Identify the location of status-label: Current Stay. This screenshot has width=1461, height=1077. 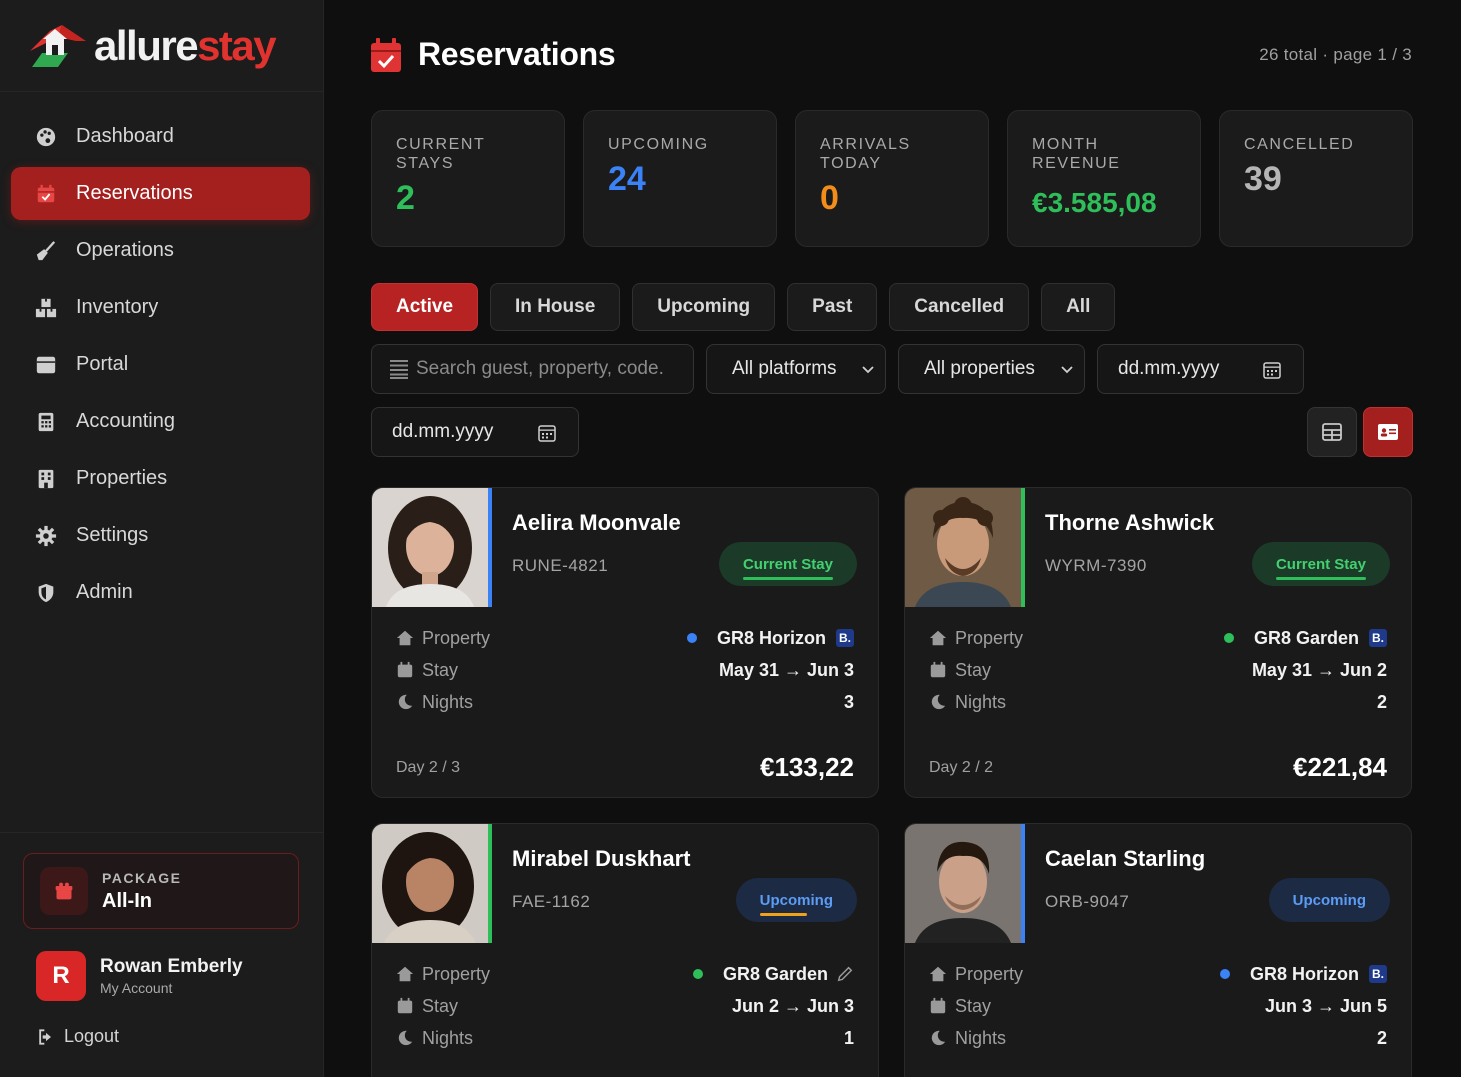
(787, 564).